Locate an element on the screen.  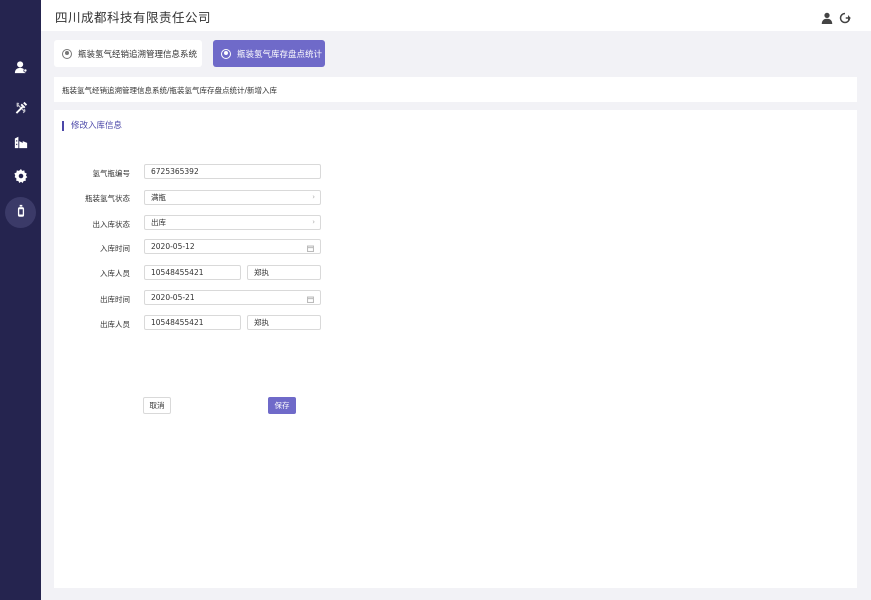
out-time-label: 出库时间 is located at coordinates (115, 299).